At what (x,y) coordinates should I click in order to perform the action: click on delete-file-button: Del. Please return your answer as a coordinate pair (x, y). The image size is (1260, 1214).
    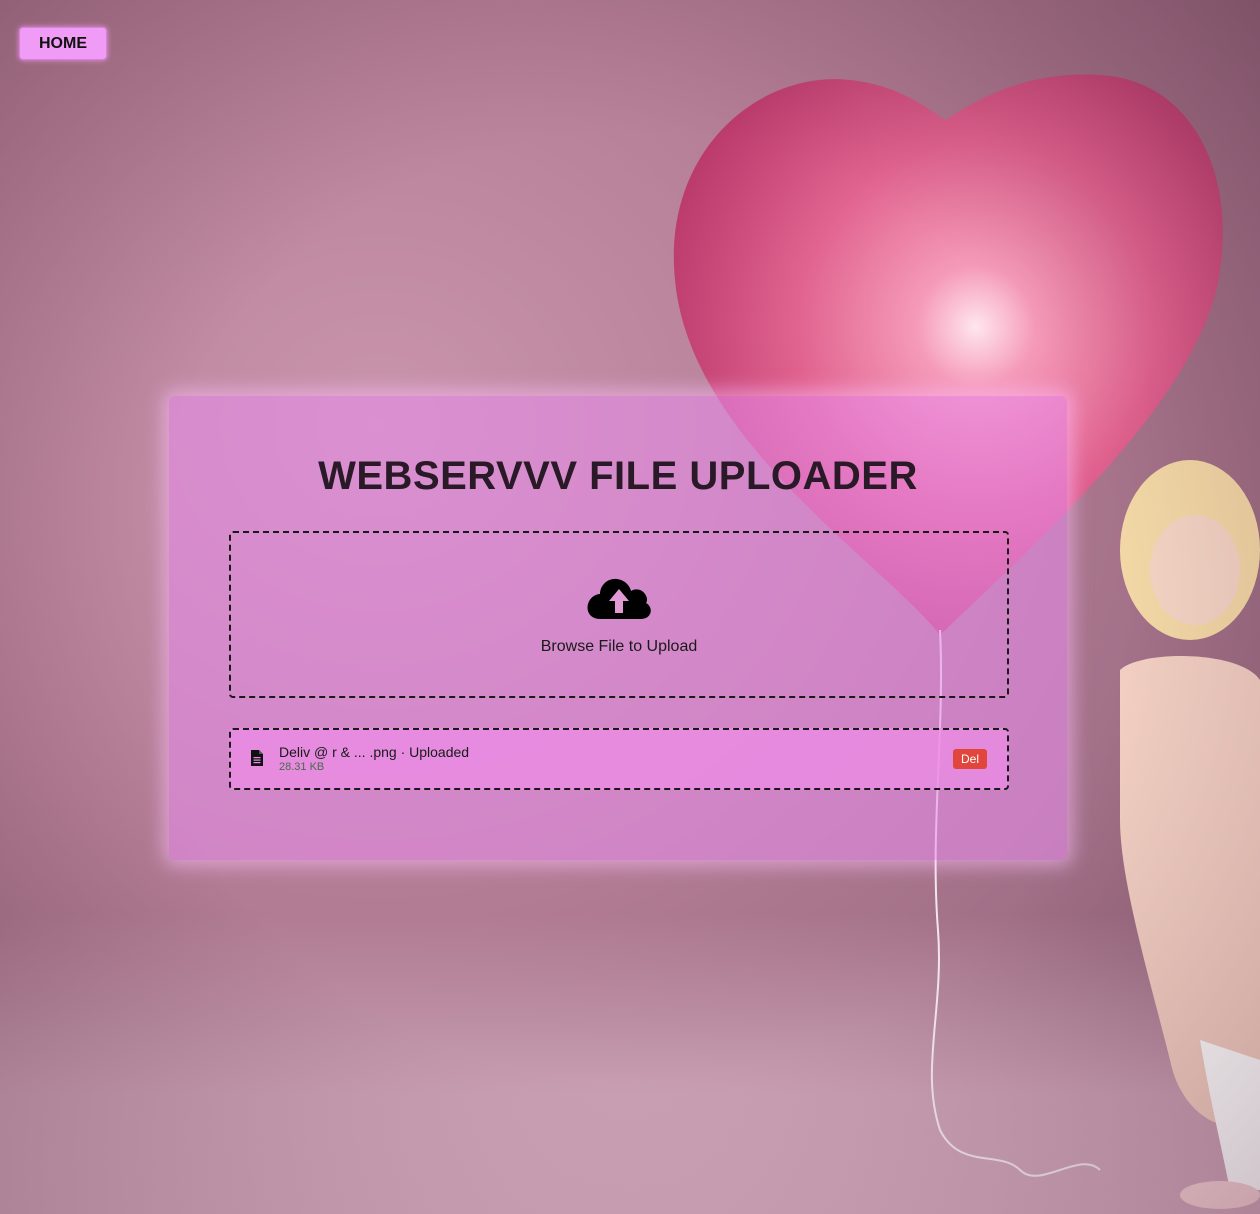
    Looking at the image, I should click on (970, 759).